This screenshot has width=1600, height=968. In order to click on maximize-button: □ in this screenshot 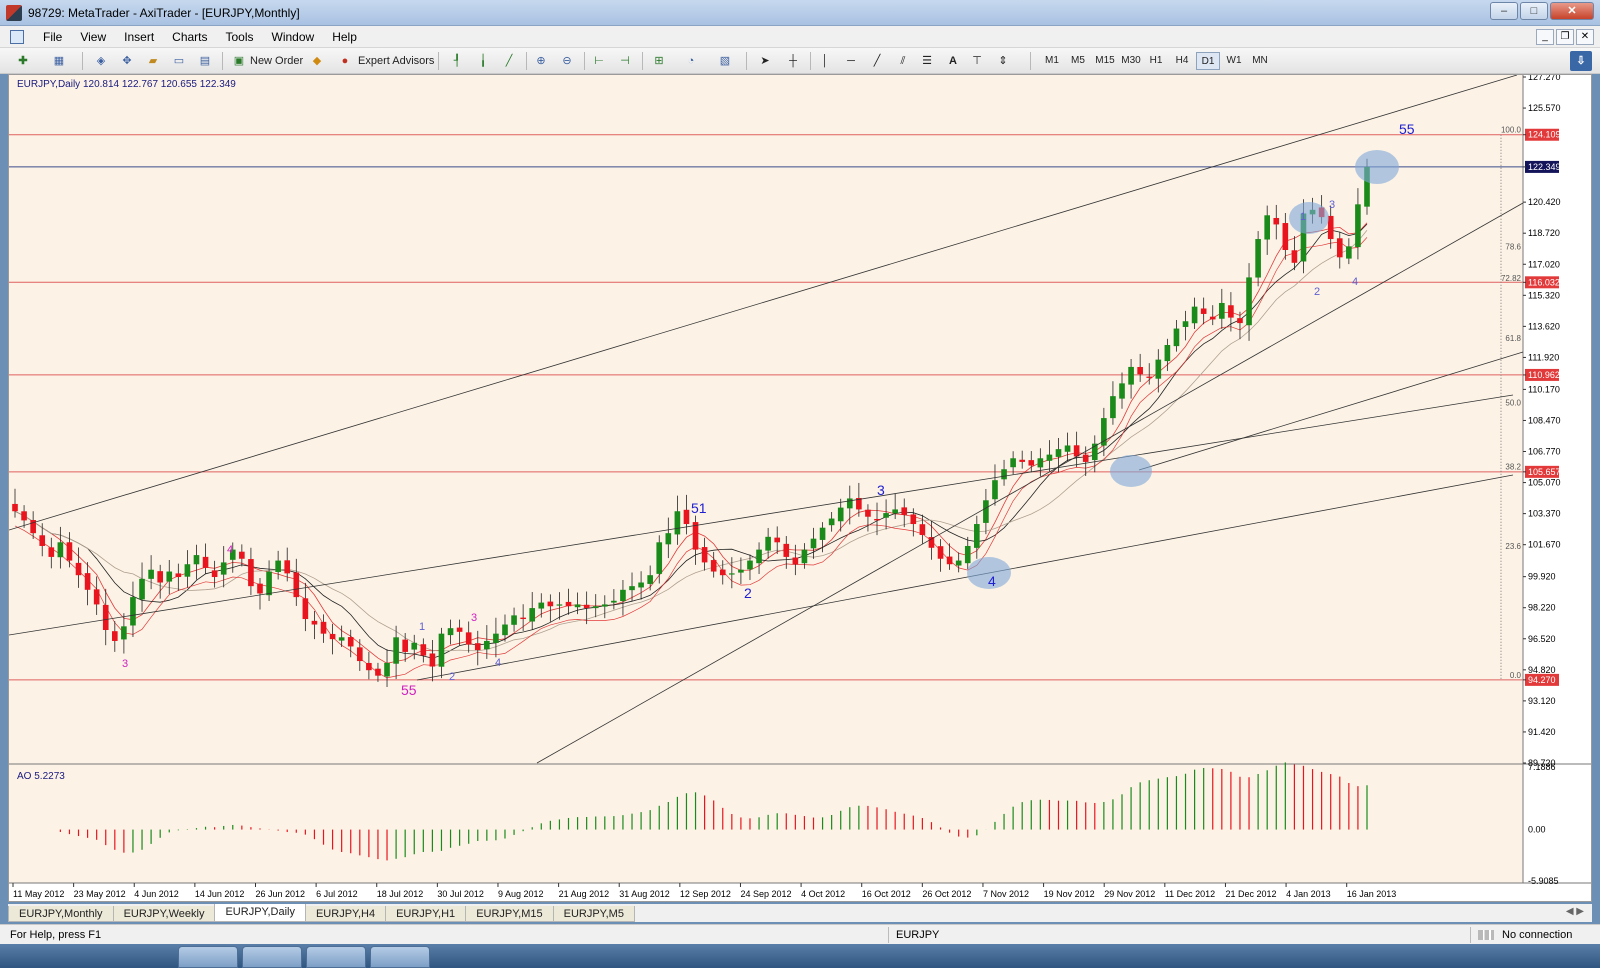, I will do `click(1534, 11)`.